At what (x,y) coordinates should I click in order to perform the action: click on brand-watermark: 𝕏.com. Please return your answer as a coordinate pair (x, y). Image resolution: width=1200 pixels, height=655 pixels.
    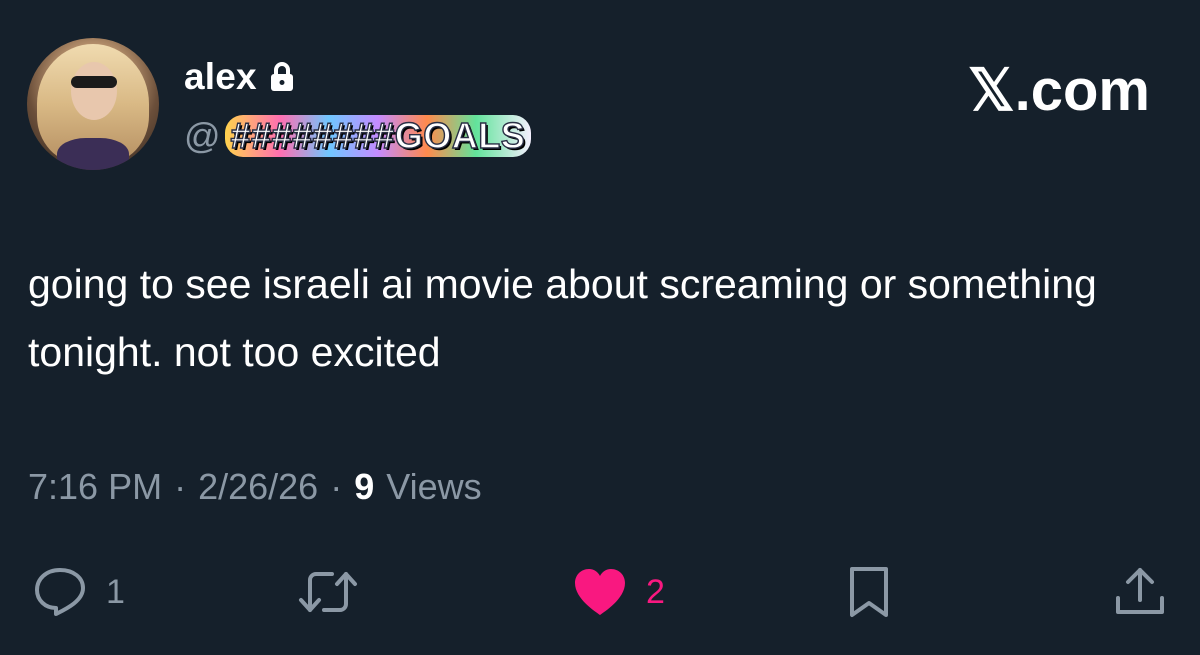
    Looking at the image, I should click on (1058, 90).